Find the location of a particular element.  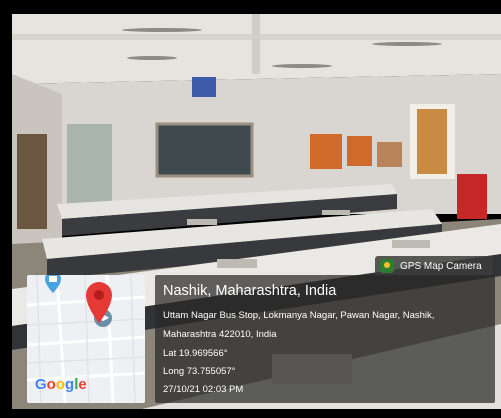

map-thumbnail: Google is located at coordinates (86, 339).